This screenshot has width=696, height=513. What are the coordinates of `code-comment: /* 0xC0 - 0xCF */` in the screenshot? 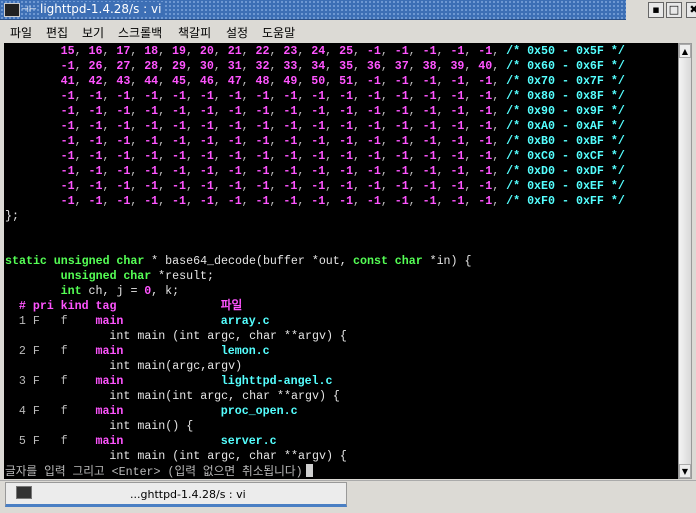 It's located at (565, 156).